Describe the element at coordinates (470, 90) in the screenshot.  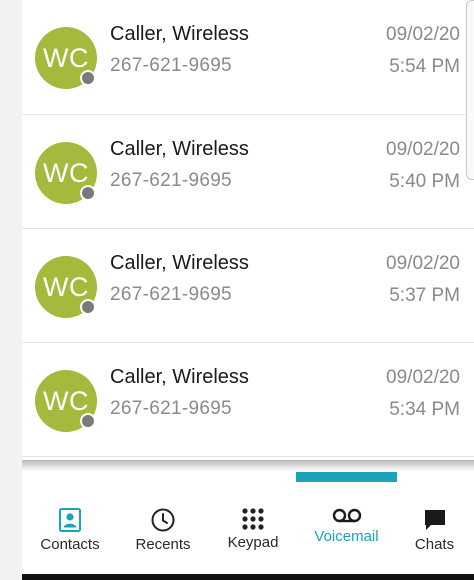
I see `scrollbar` at that location.